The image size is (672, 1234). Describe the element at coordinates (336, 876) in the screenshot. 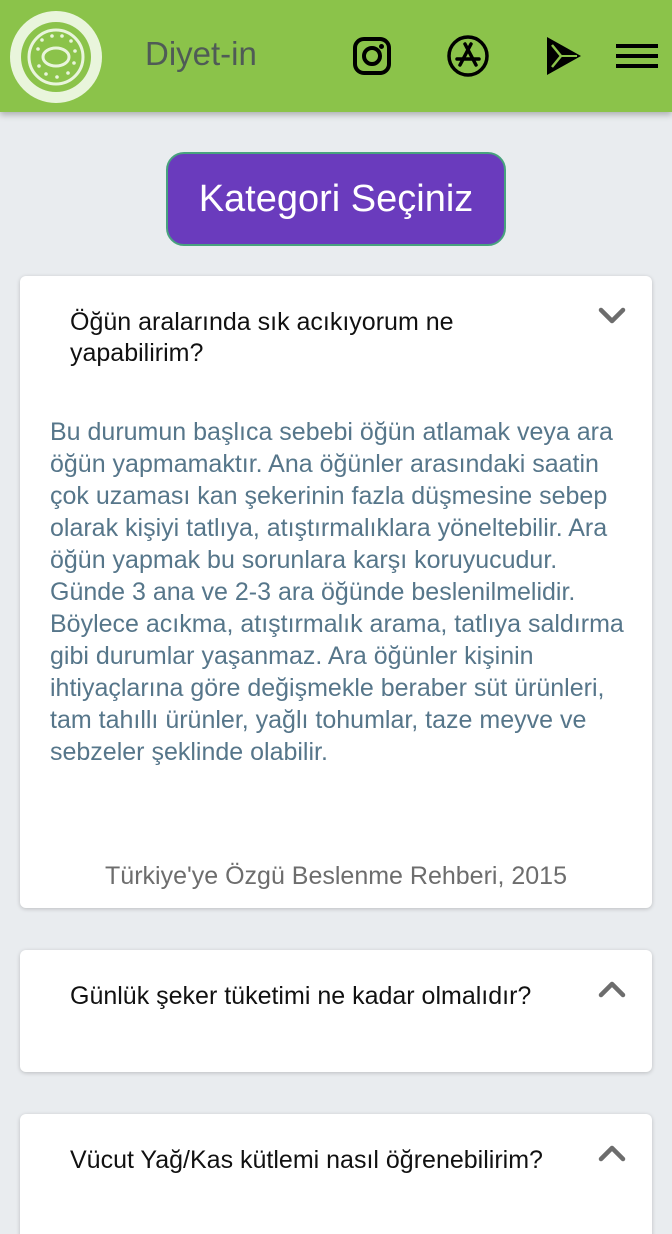

I see `faq-source-1: Türkiye'ye Özgü Beslenme Rehberi, 2015` at that location.